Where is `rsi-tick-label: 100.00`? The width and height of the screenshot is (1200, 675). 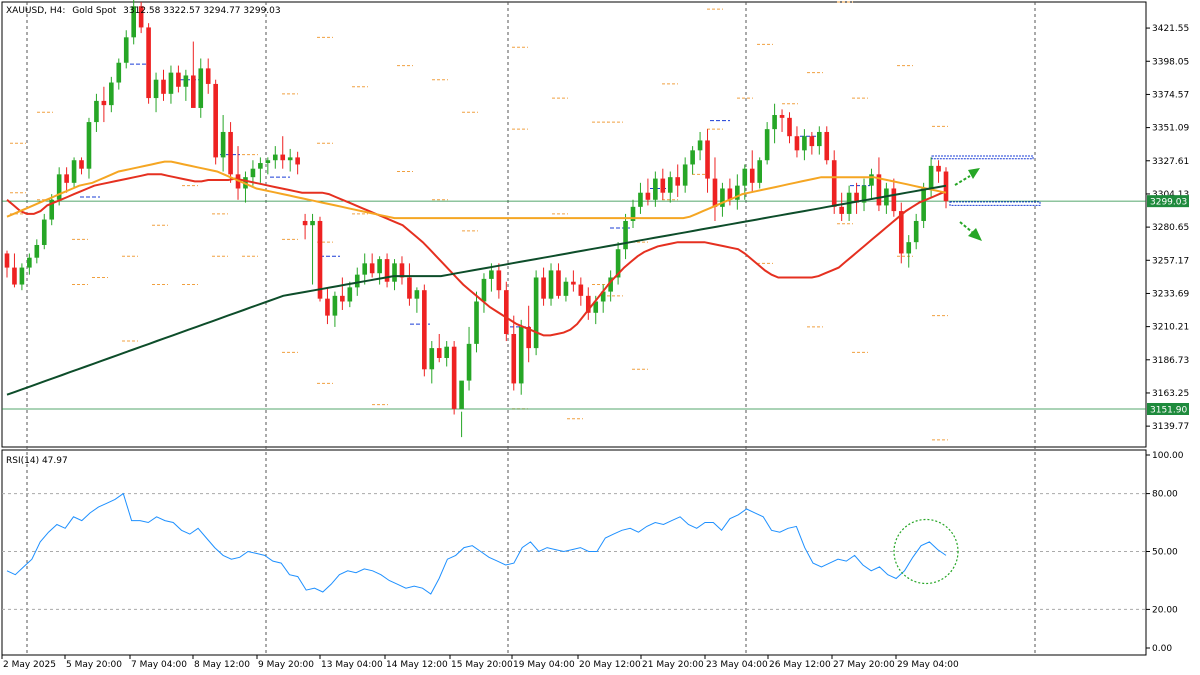
rsi-tick-label: 100.00 is located at coordinates (1168, 456).